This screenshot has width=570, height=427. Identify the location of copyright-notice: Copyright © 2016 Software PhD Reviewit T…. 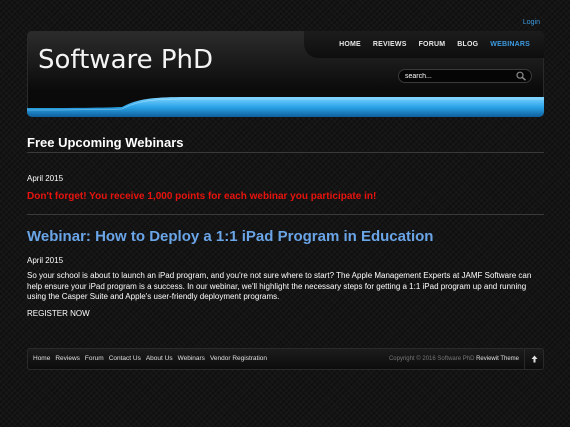
(454, 359).